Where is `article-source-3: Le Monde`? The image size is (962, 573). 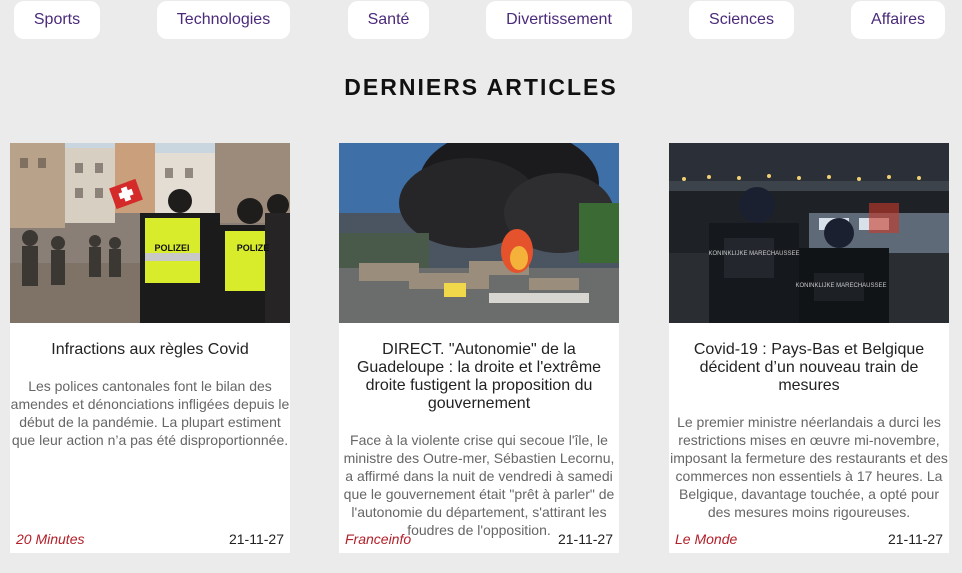 article-source-3: Le Monde is located at coordinates (706, 539).